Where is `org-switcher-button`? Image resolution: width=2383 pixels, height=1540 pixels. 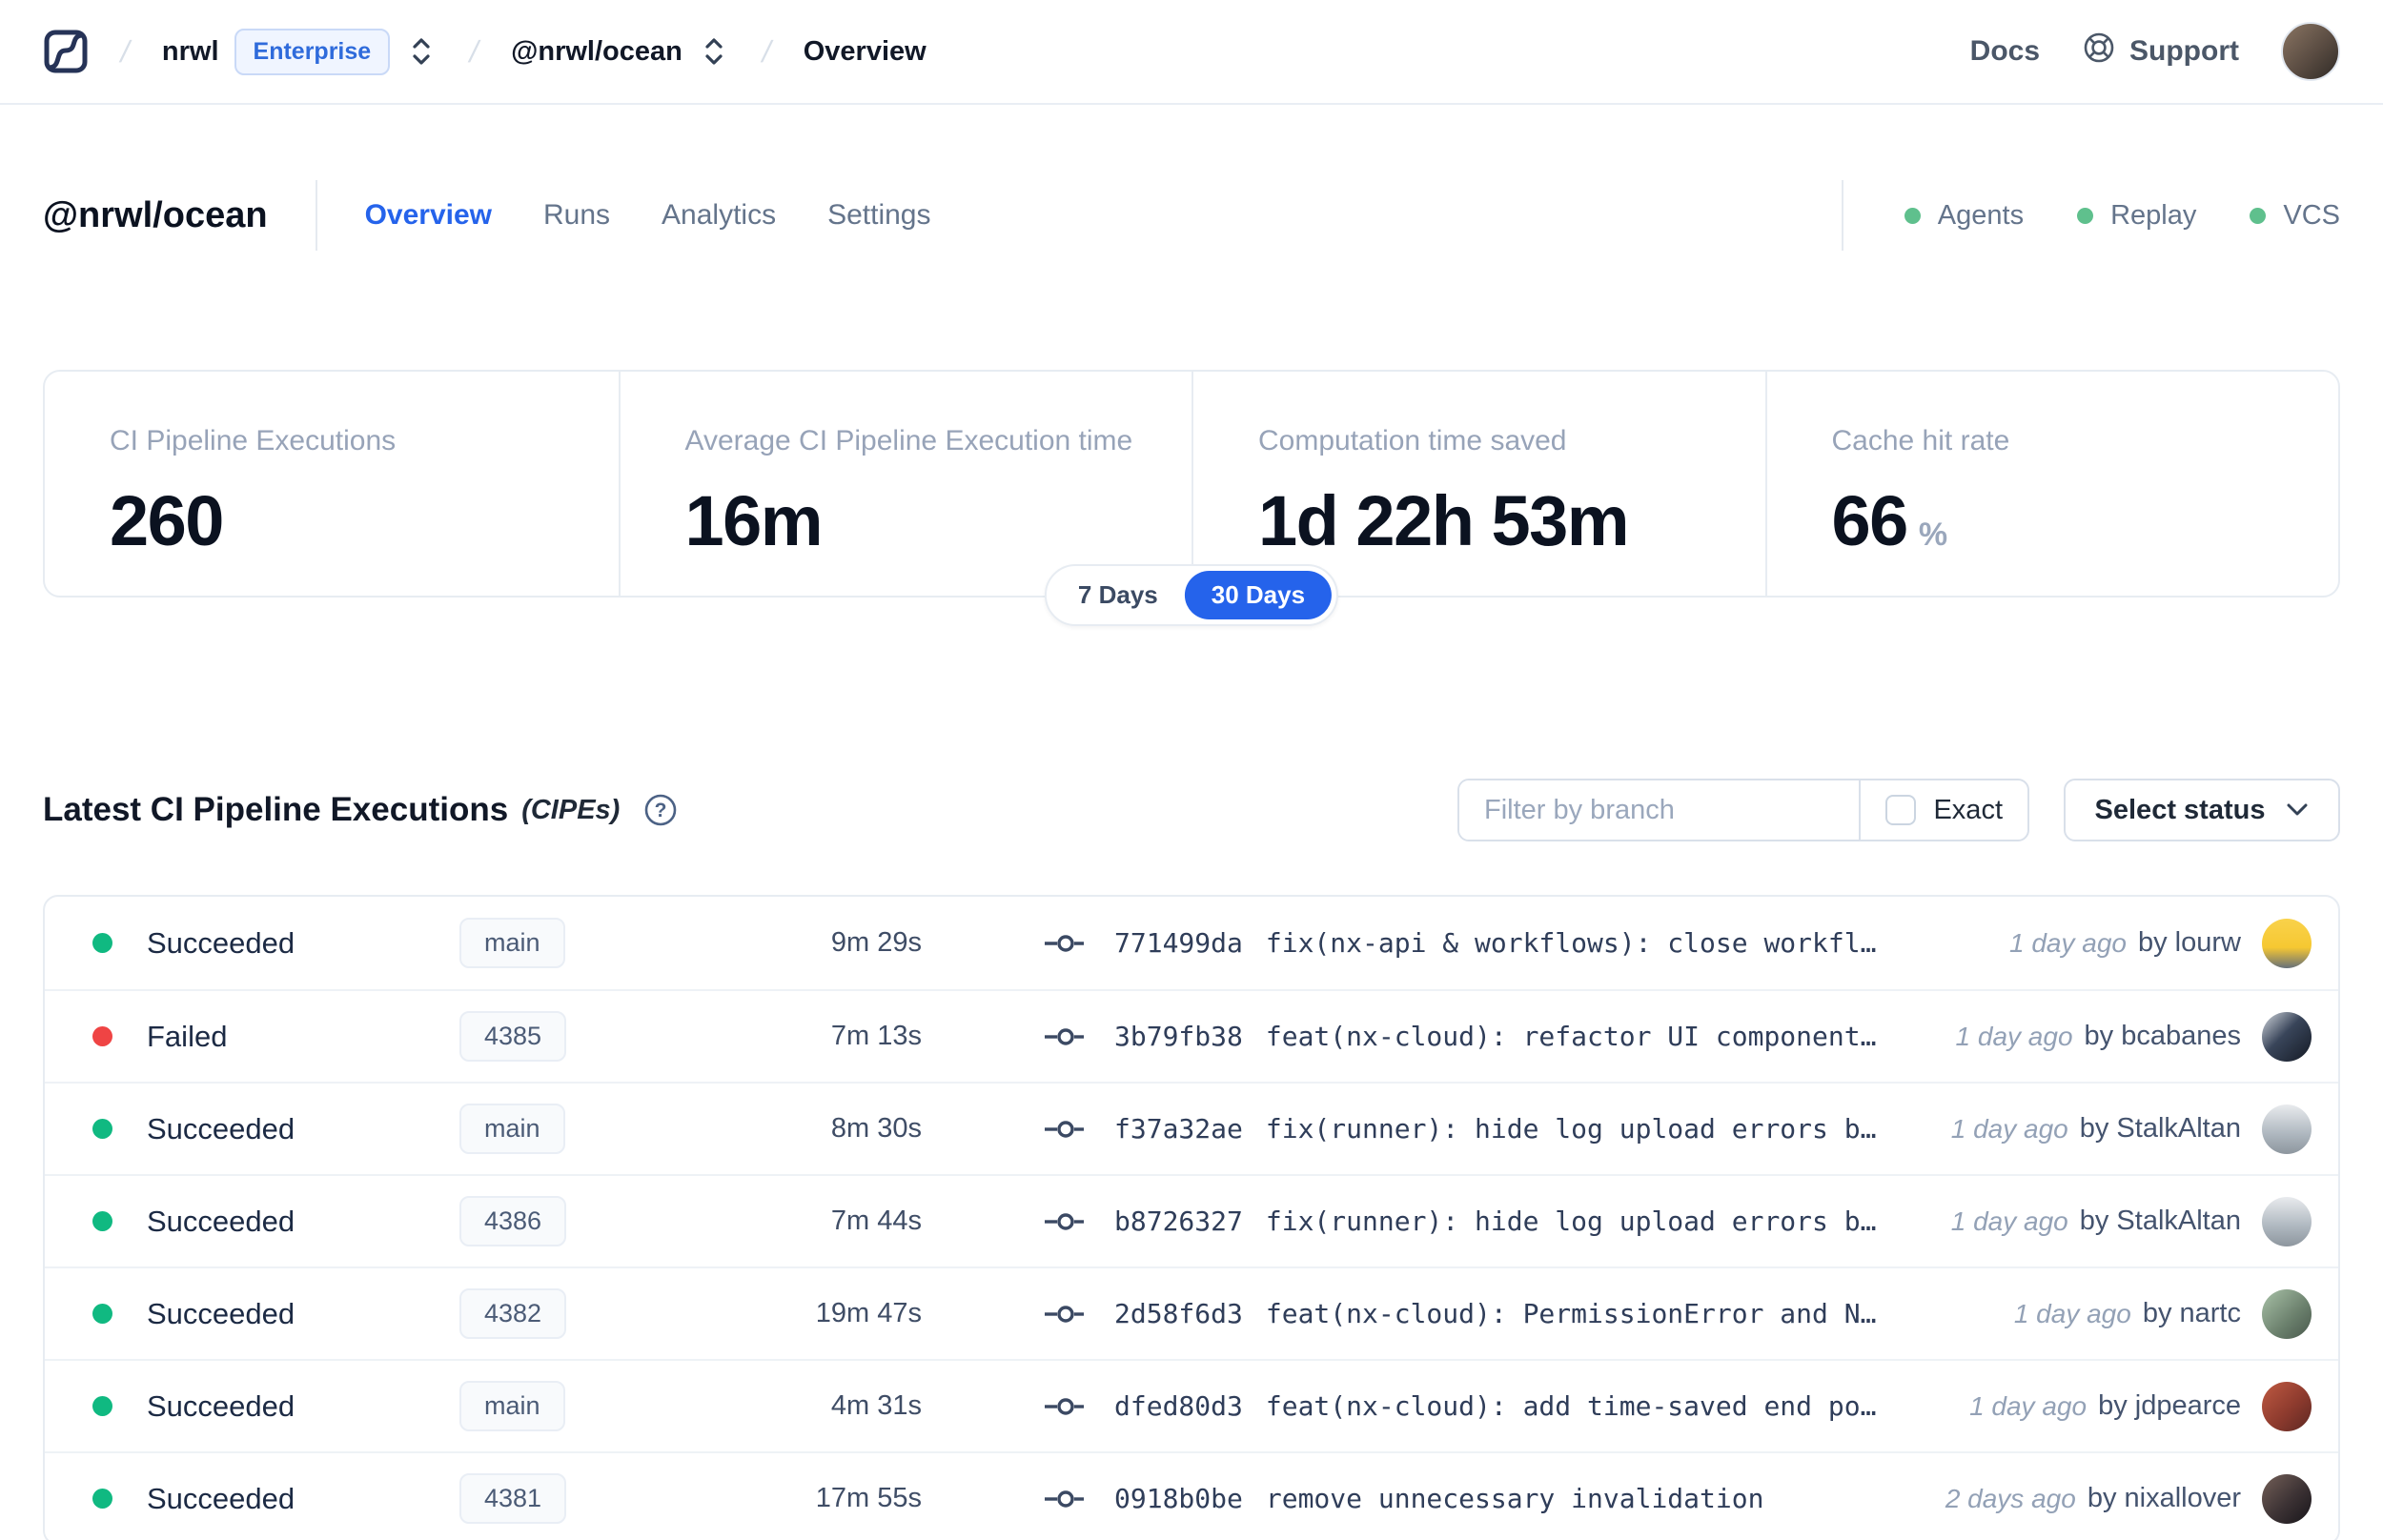 org-switcher-button is located at coordinates (421, 51).